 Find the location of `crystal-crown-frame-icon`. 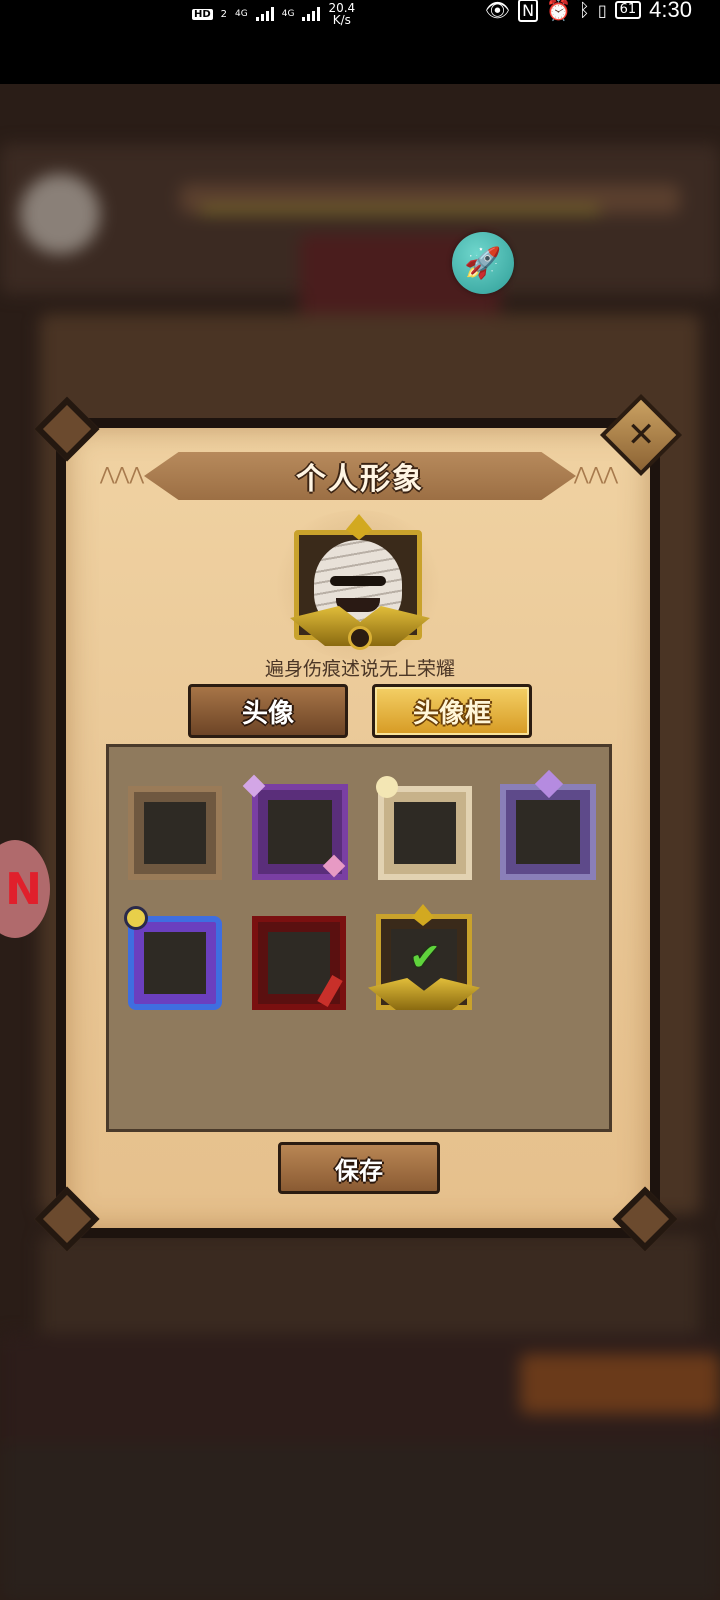

crystal-crown-frame-icon is located at coordinates (548, 832).